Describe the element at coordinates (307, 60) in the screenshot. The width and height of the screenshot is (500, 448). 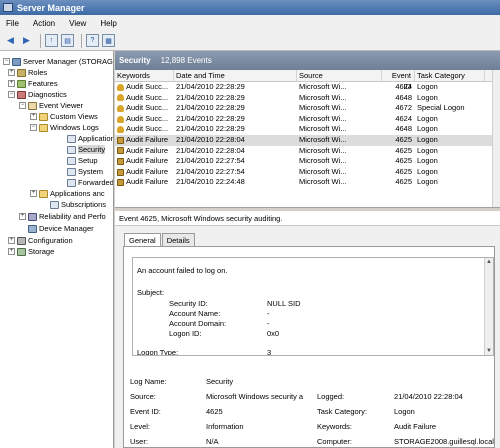
I see `log-header: Security 12,898 Events` at that location.